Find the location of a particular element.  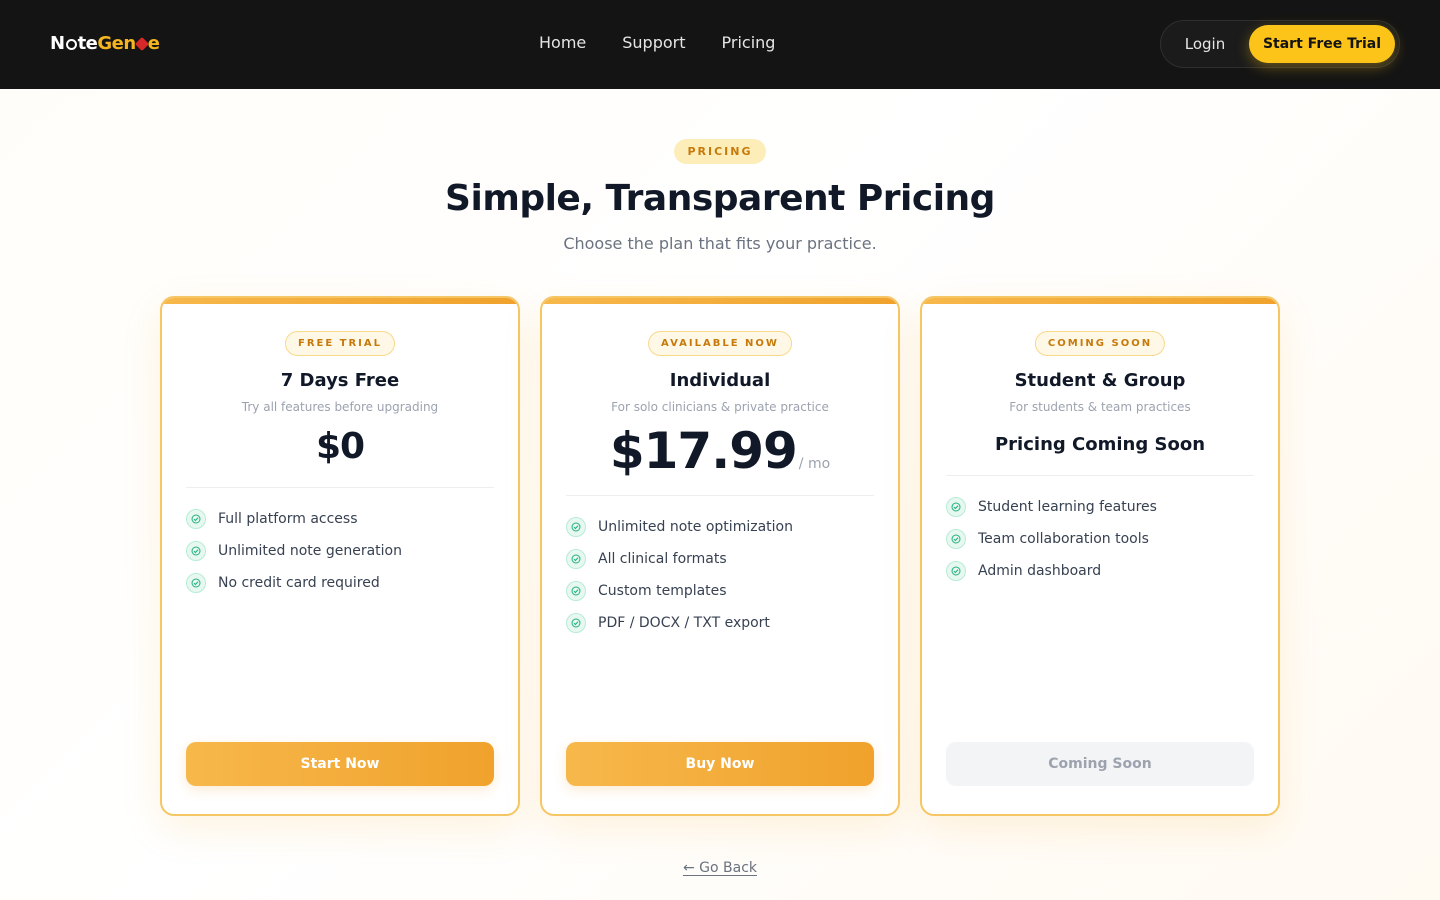

nav-pricing-link: Pricing is located at coordinates (749, 42).